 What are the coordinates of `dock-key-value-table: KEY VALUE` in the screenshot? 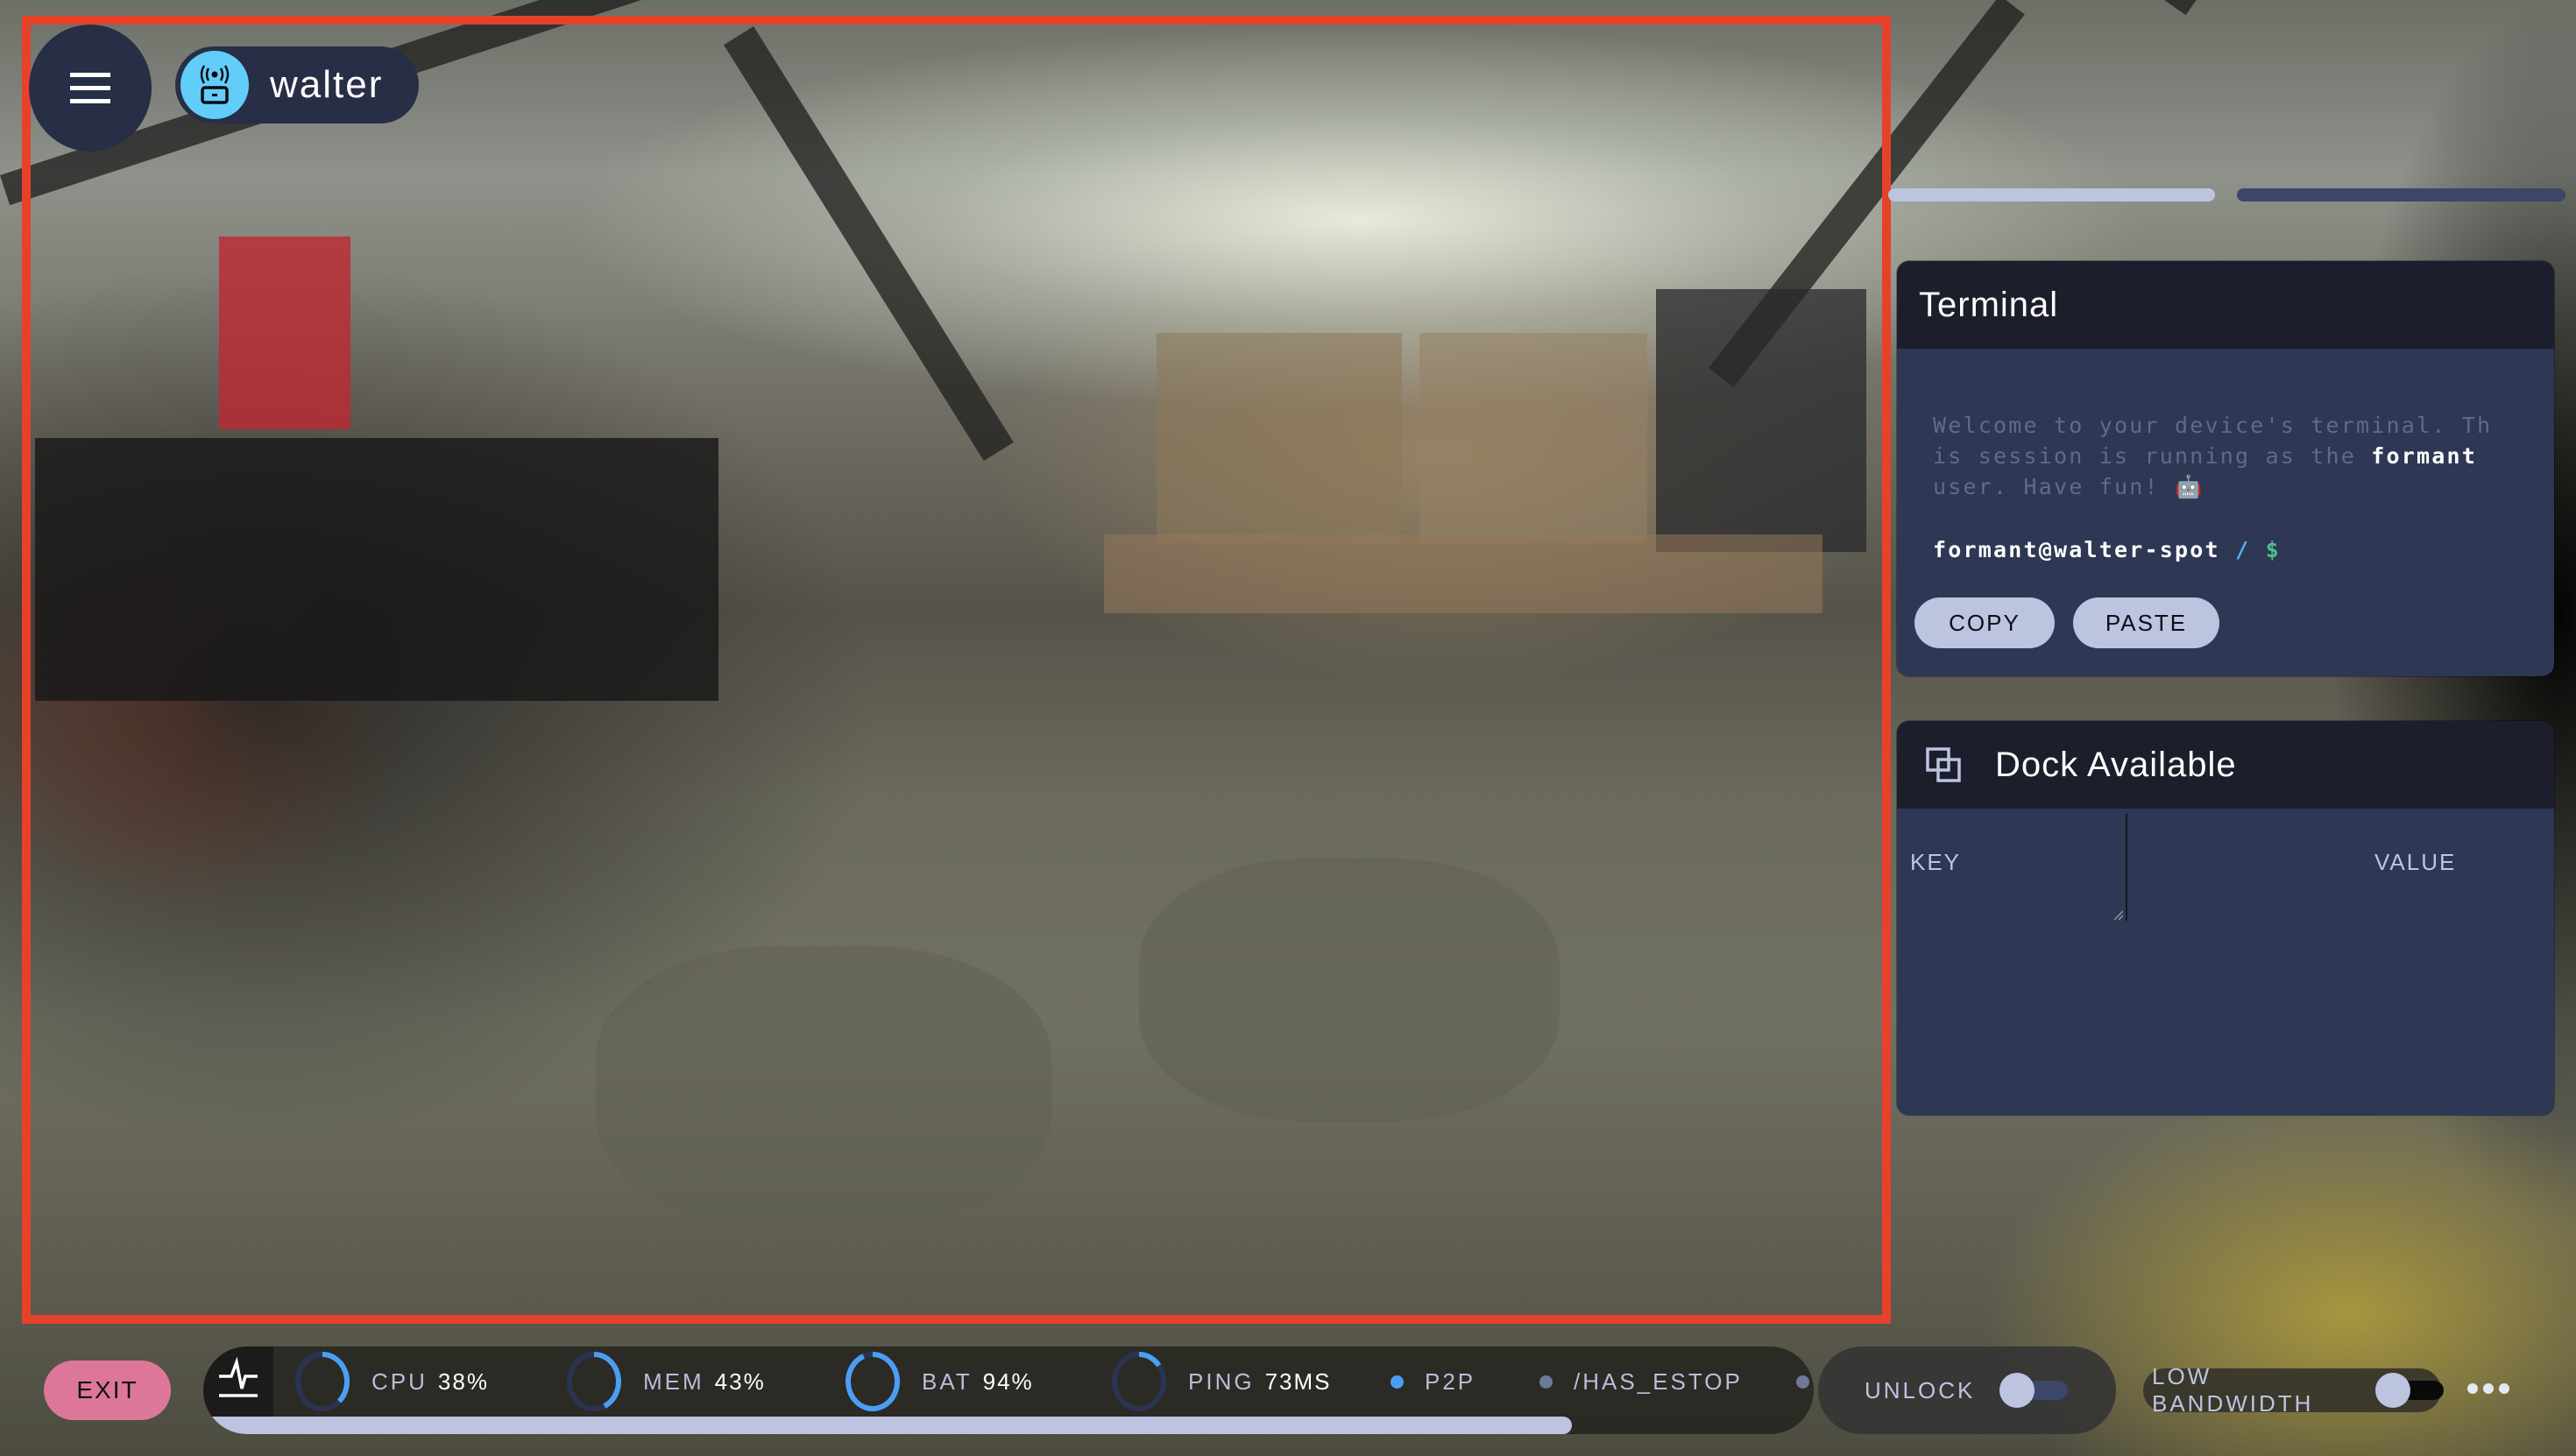 It's located at (2225, 962).